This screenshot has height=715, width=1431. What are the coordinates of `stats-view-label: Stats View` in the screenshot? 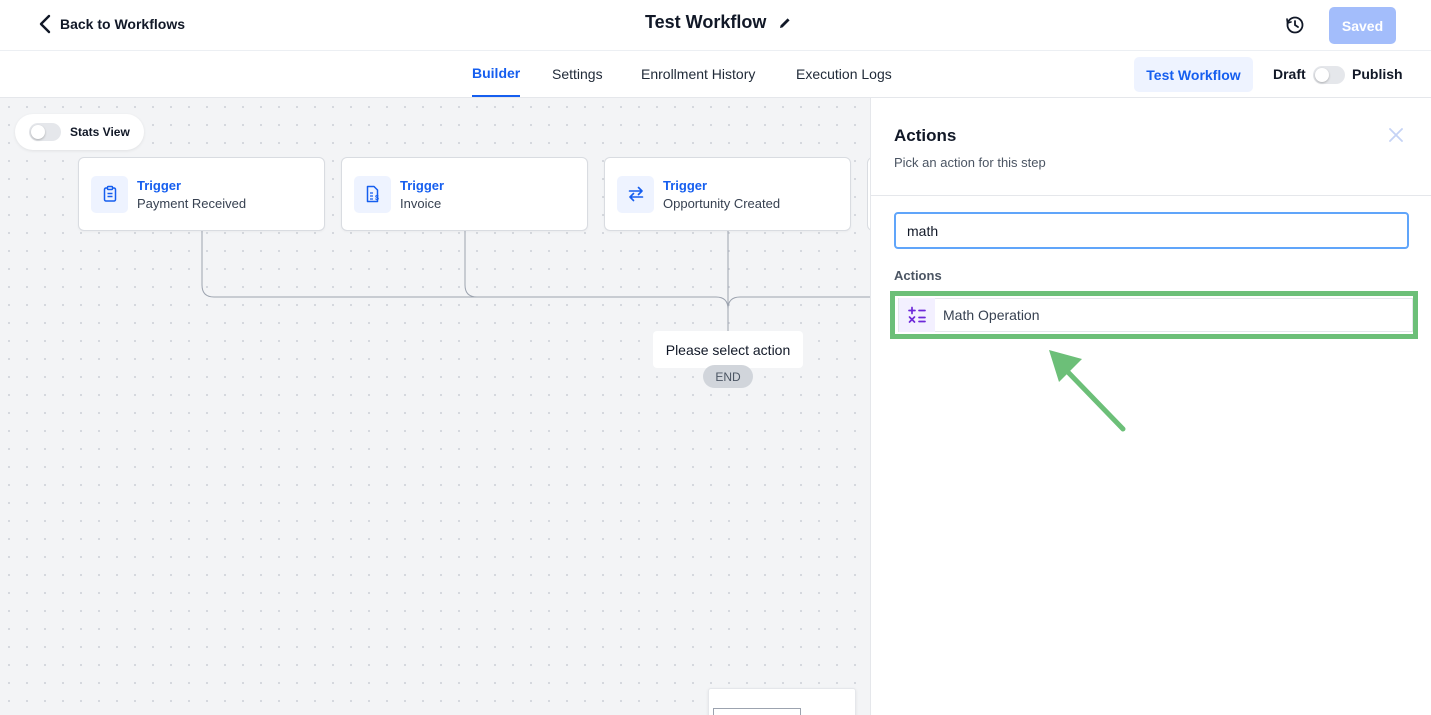 It's located at (100, 132).